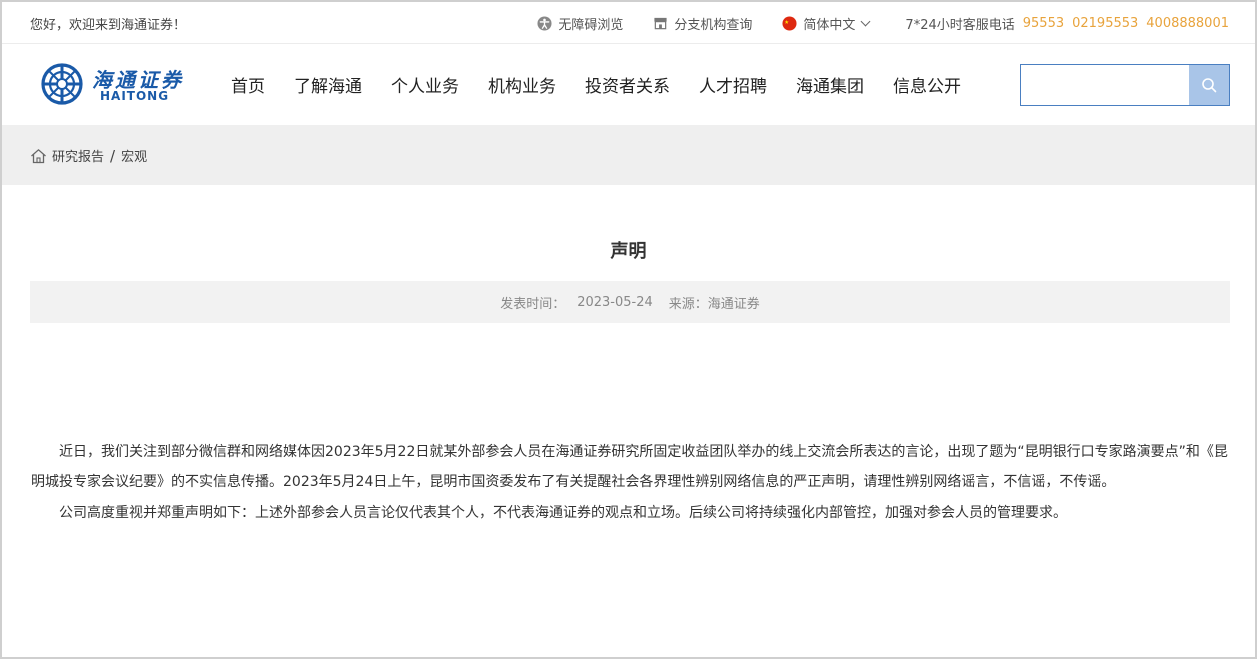  What do you see at coordinates (733, 304) in the screenshot?
I see `source-value: 海通证券` at bounding box center [733, 304].